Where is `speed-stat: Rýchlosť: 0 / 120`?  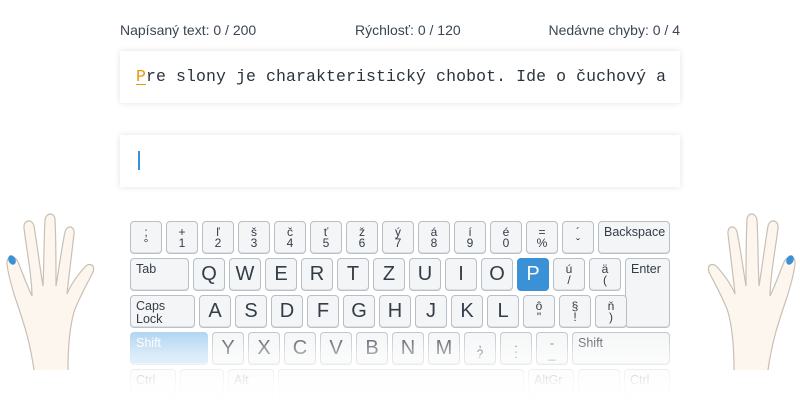 speed-stat: Rýchlosť: 0 / 120 is located at coordinates (408, 30).